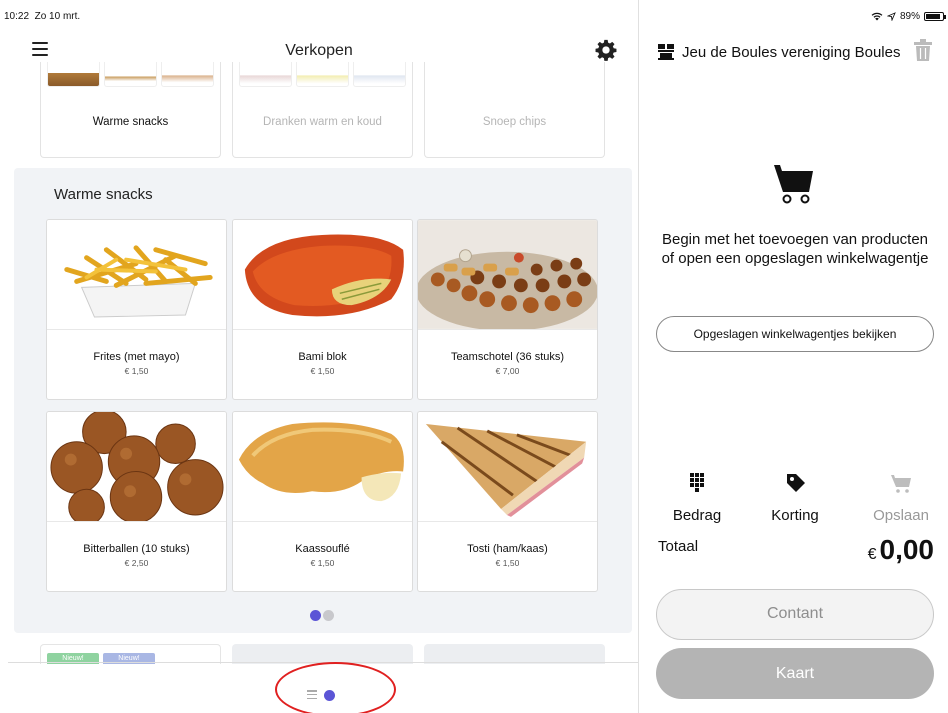 This screenshot has width=948, height=713. What do you see at coordinates (678, 546) in the screenshot?
I see `total-label: Totaal` at bounding box center [678, 546].